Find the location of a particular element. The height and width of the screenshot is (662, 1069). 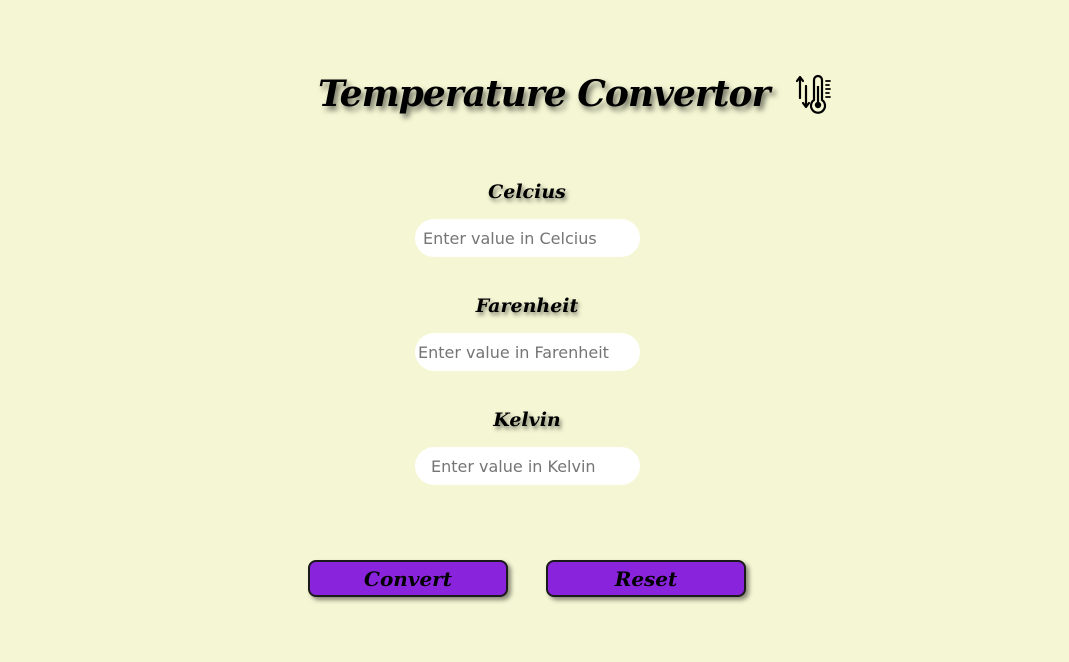

farenheit-label: Farenheit is located at coordinates (527, 306).